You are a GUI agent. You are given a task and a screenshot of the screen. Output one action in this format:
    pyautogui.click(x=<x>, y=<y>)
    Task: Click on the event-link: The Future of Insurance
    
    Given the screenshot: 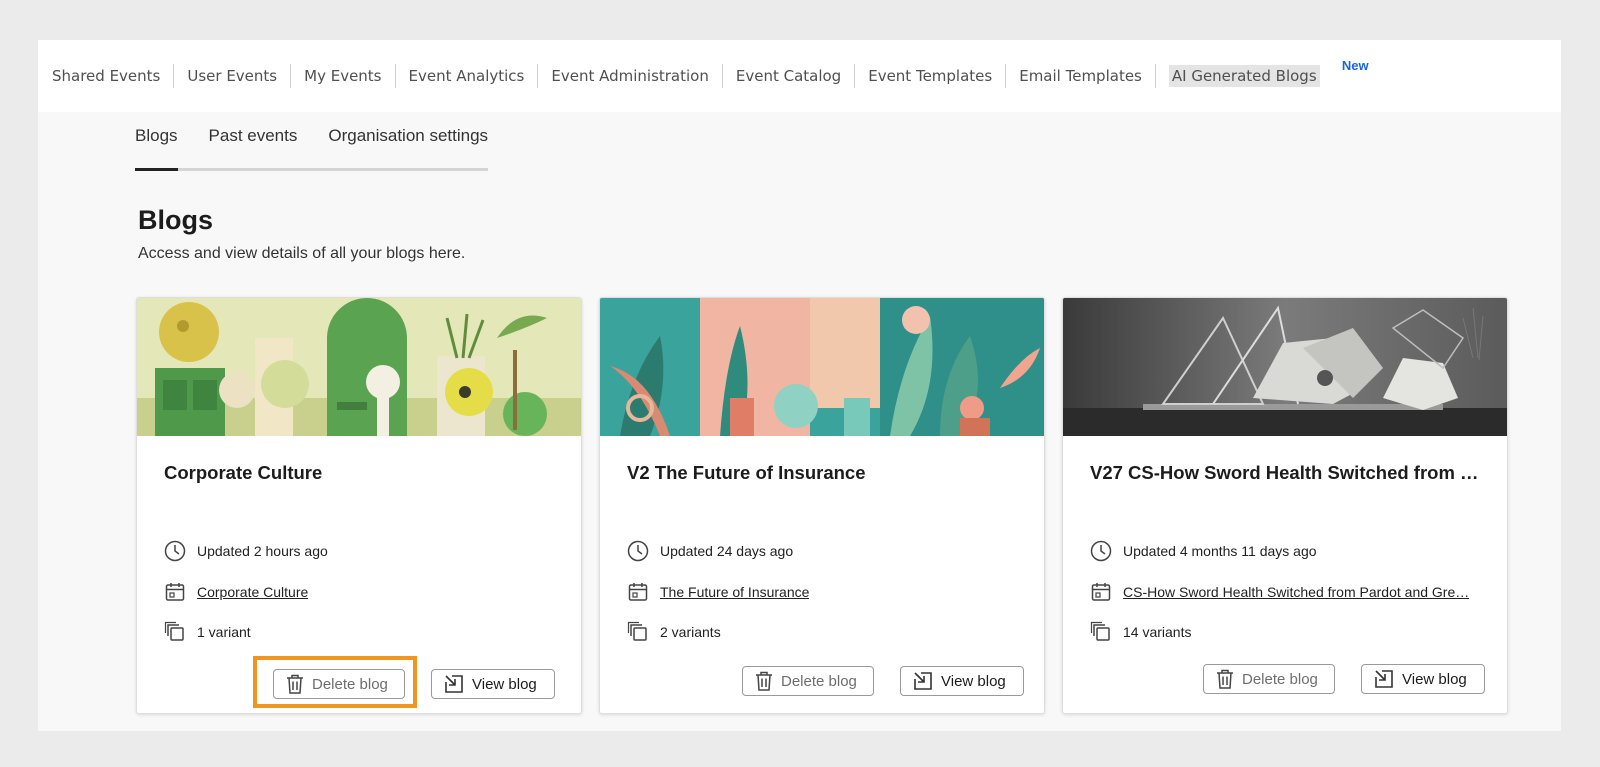 What is the action you would take?
    pyautogui.click(x=734, y=592)
    